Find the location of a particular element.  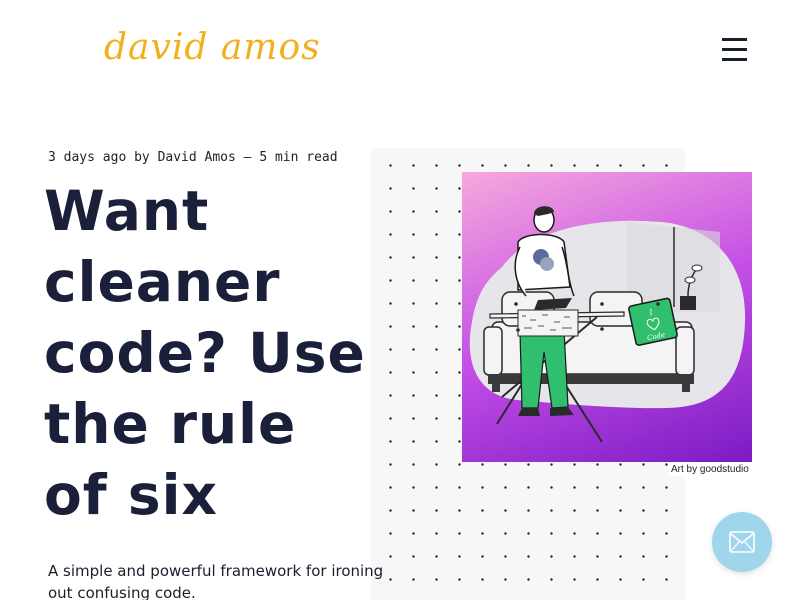

article-meta: 3 days ago by David Amos — 5 min read is located at coordinates (193, 157).